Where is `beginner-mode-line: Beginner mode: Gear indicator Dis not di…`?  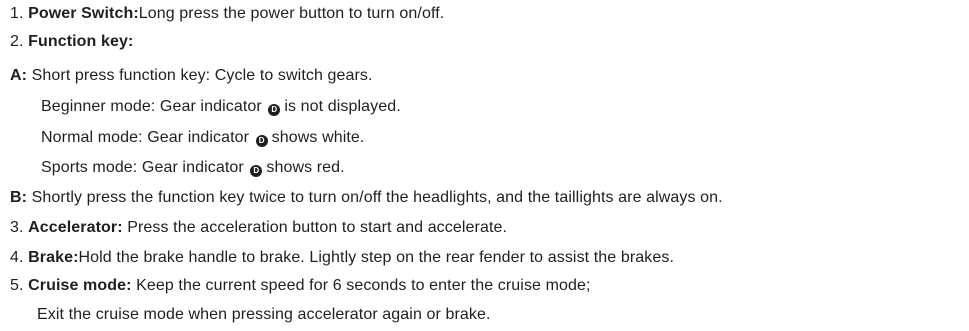
beginner-mode-line: Beginner mode: Gear indicator Dis not di… is located at coordinates (221, 107).